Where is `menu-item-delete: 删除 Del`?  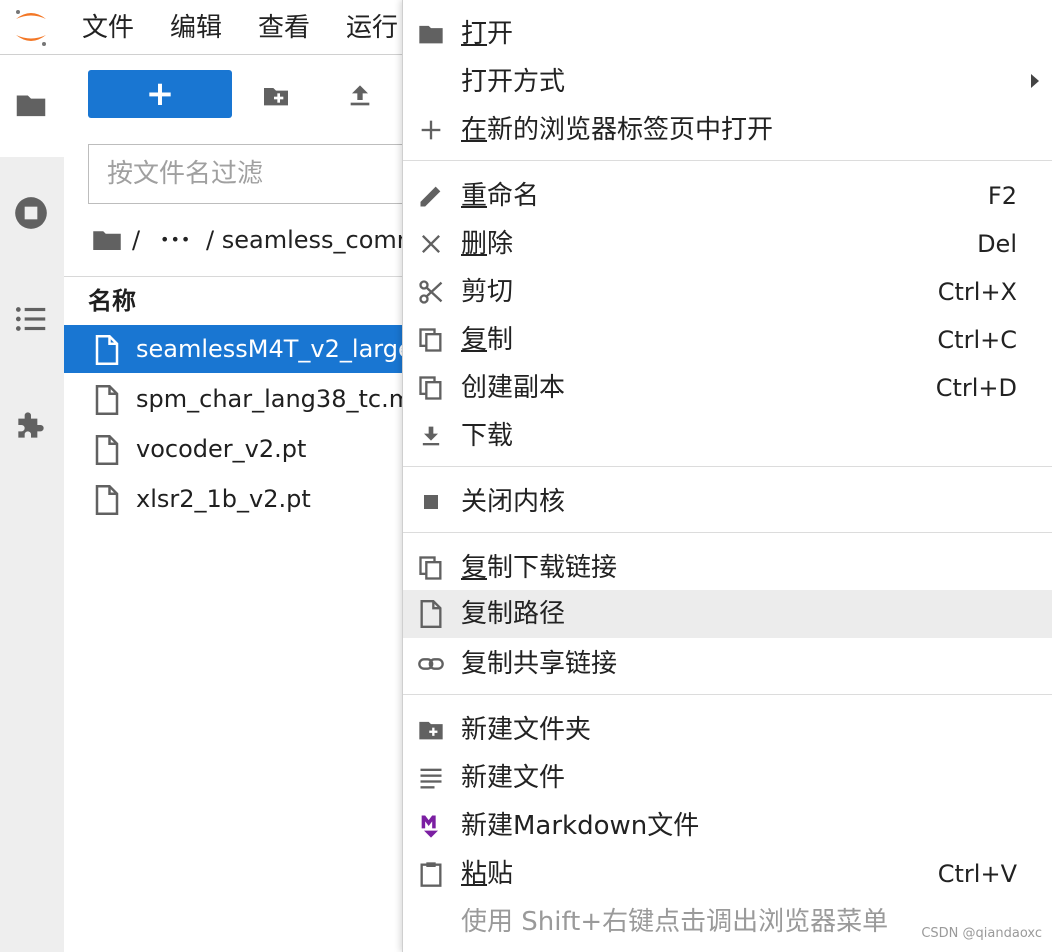
menu-item-delete: 删除 Del is located at coordinates (727, 244).